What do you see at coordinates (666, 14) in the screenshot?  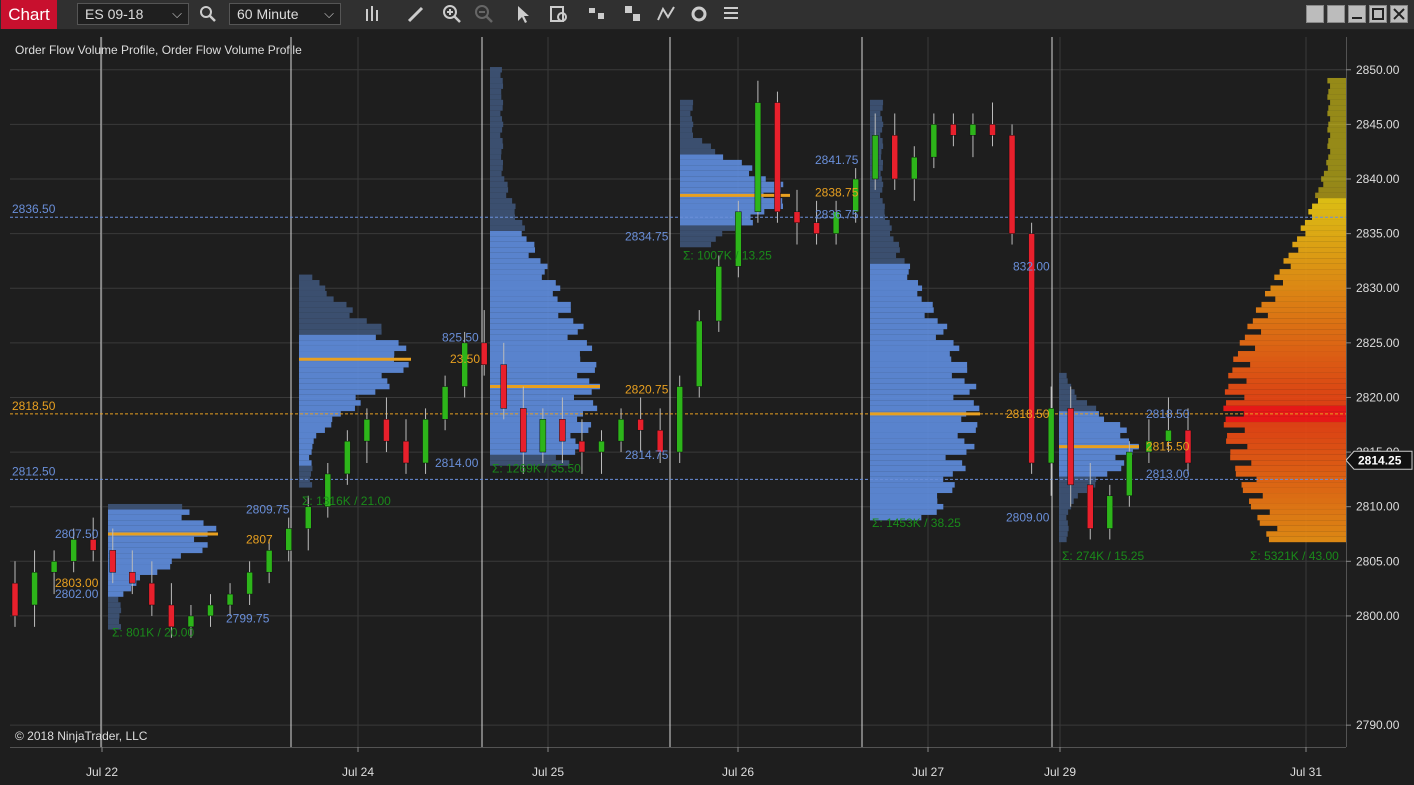 I see `strategy-icon` at bounding box center [666, 14].